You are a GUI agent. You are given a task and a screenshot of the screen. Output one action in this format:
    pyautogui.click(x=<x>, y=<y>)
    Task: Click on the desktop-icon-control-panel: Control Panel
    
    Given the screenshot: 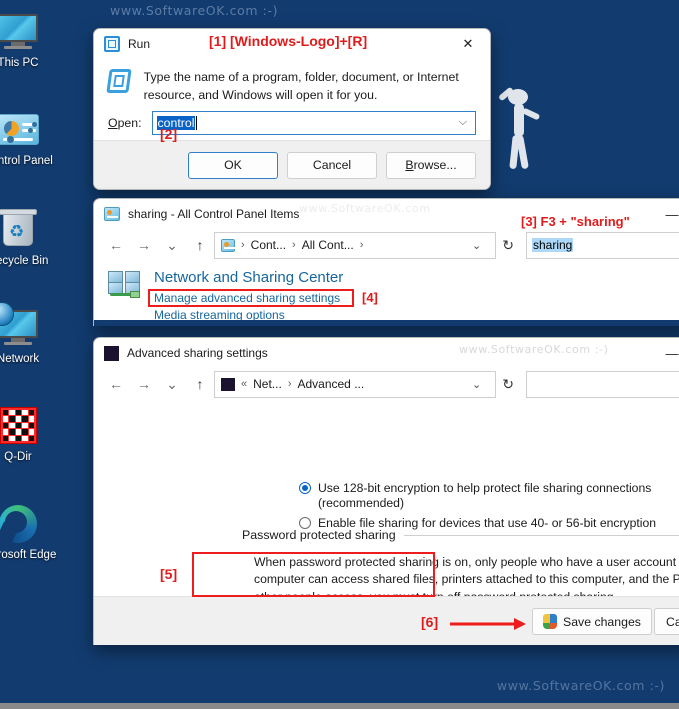 What is the action you would take?
    pyautogui.click(x=30, y=137)
    